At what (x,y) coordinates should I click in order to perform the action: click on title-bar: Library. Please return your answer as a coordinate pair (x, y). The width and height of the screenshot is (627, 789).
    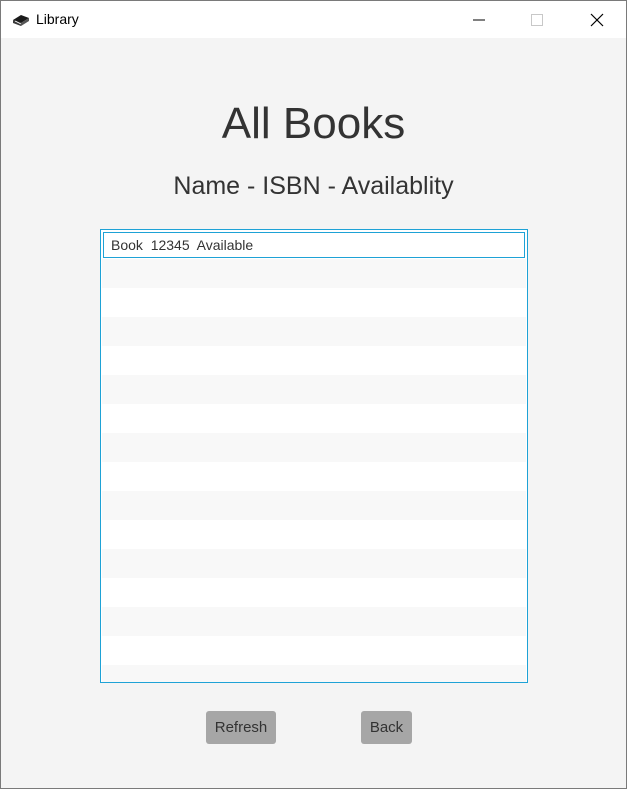
    Looking at the image, I should click on (313, 19).